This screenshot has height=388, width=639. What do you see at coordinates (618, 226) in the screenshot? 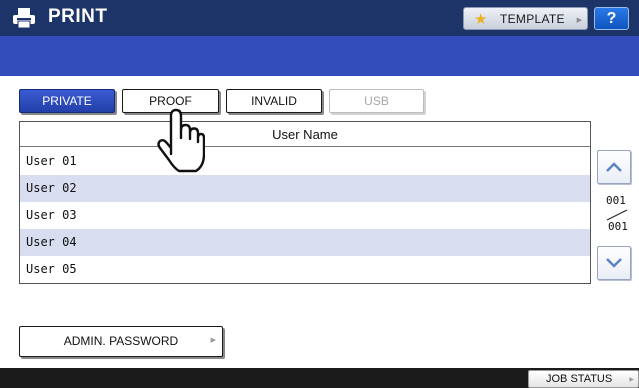
I see `page-total: 001` at bounding box center [618, 226].